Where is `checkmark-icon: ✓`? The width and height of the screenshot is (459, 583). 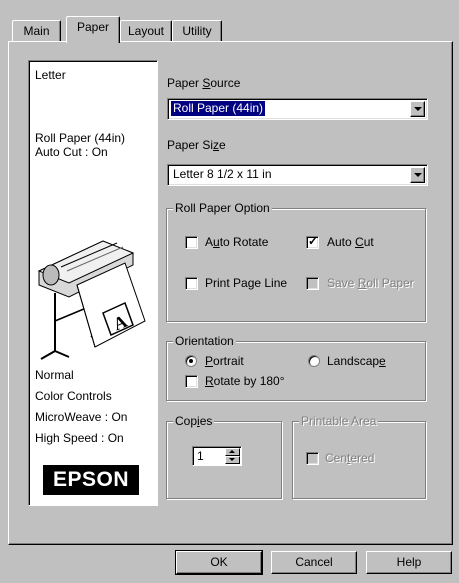 checkmark-icon: ✓ is located at coordinates (313, 241).